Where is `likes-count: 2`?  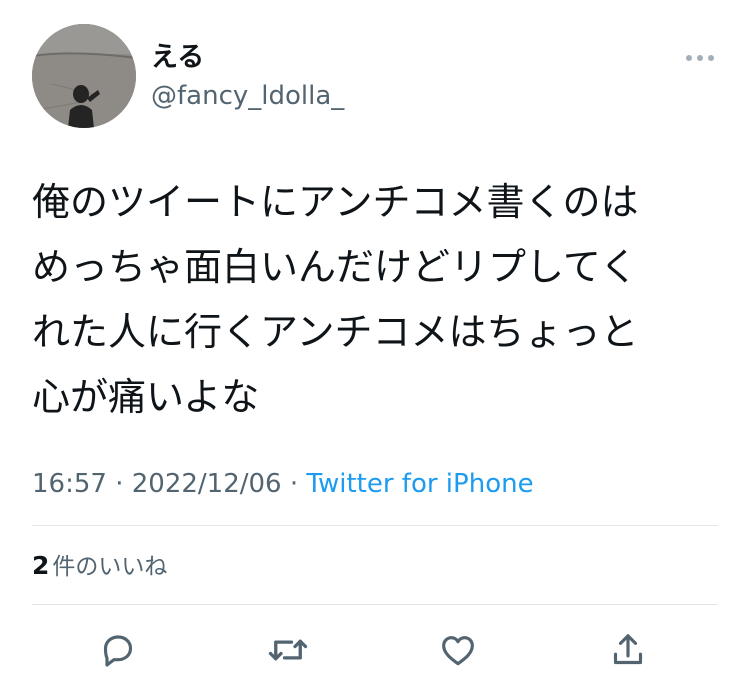 likes-count: 2 is located at coordinates (41, 565).